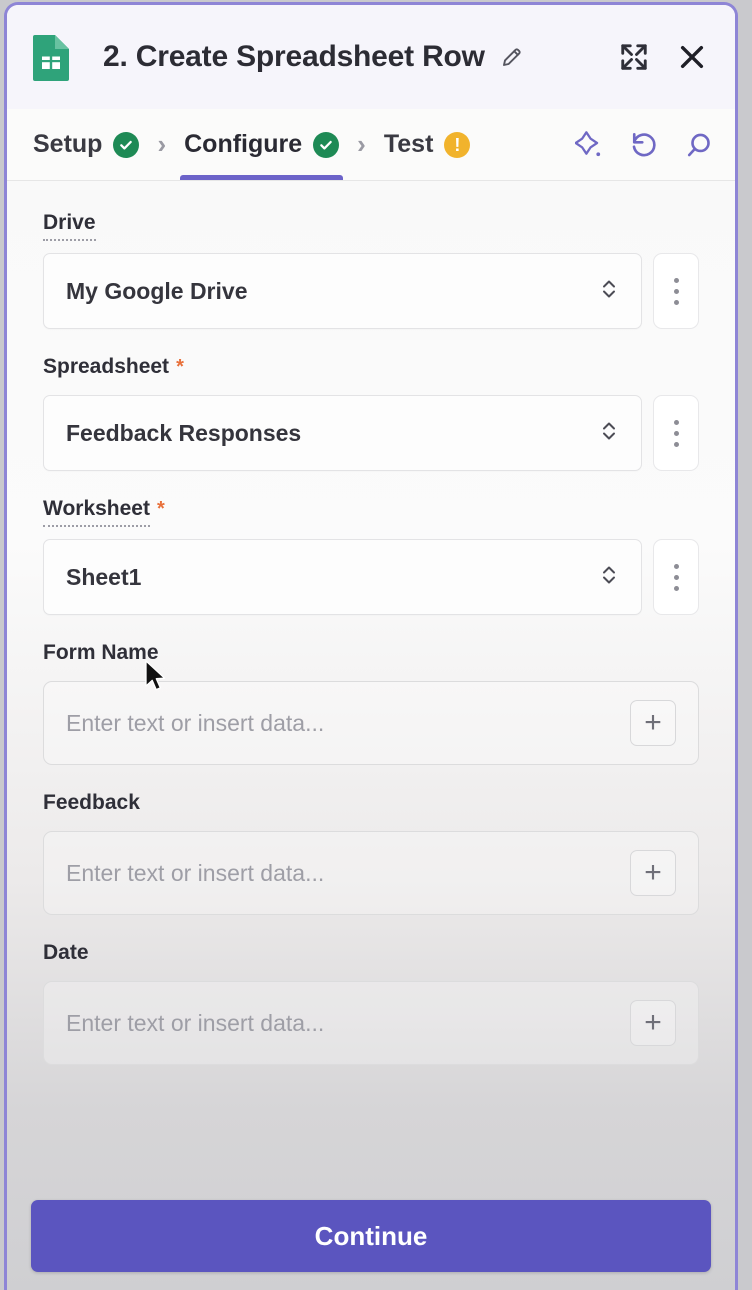 The height and width of the screenshot is (1290, 752). I want to click on step-test: Test !, so click(427, 144).